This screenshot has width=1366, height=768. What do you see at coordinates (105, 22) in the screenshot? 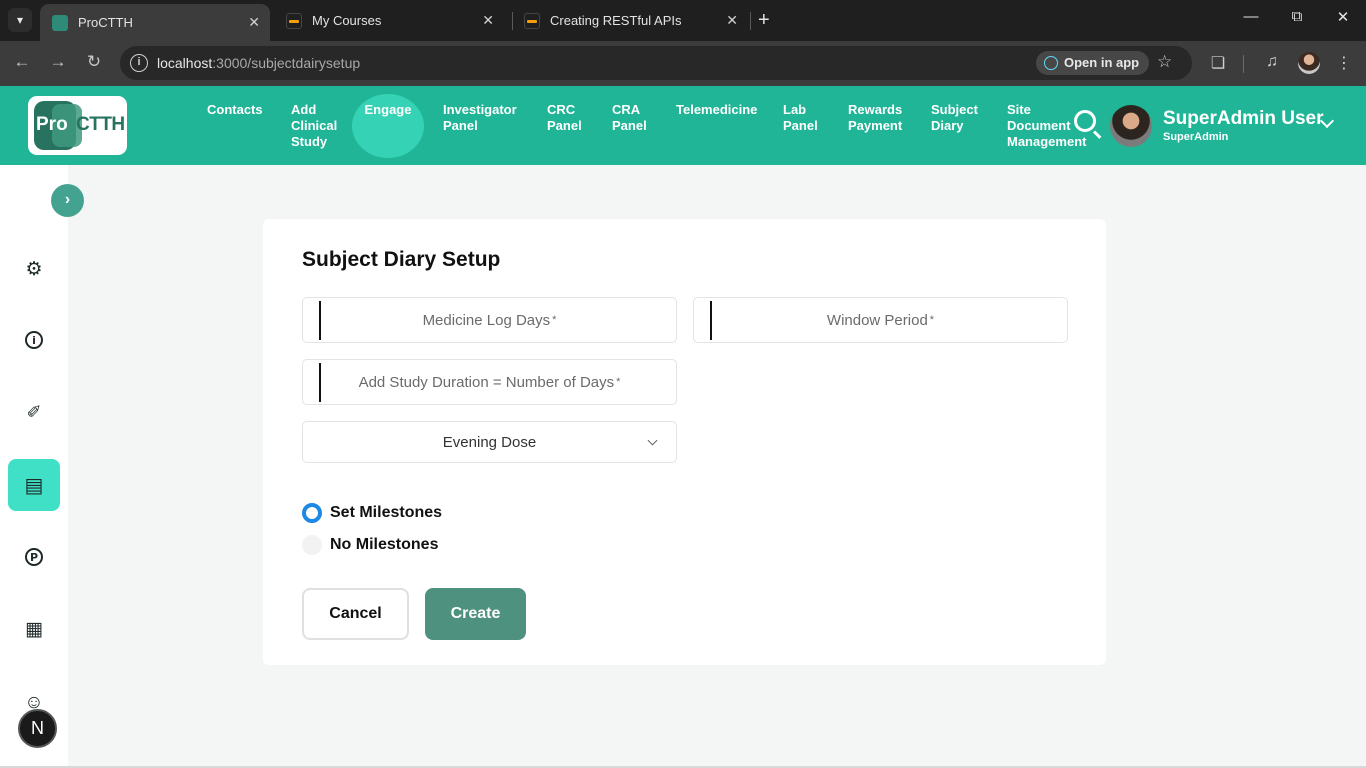
I see `tab-title: ProCTTH` at bounding box center [105, 22].